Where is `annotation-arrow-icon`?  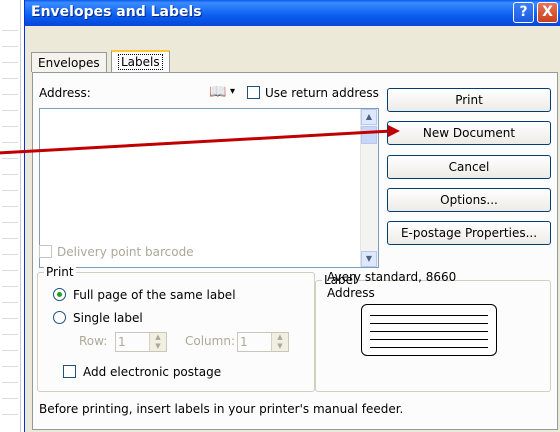 annotation-arrow-icon is located at coordinates (200, 140).